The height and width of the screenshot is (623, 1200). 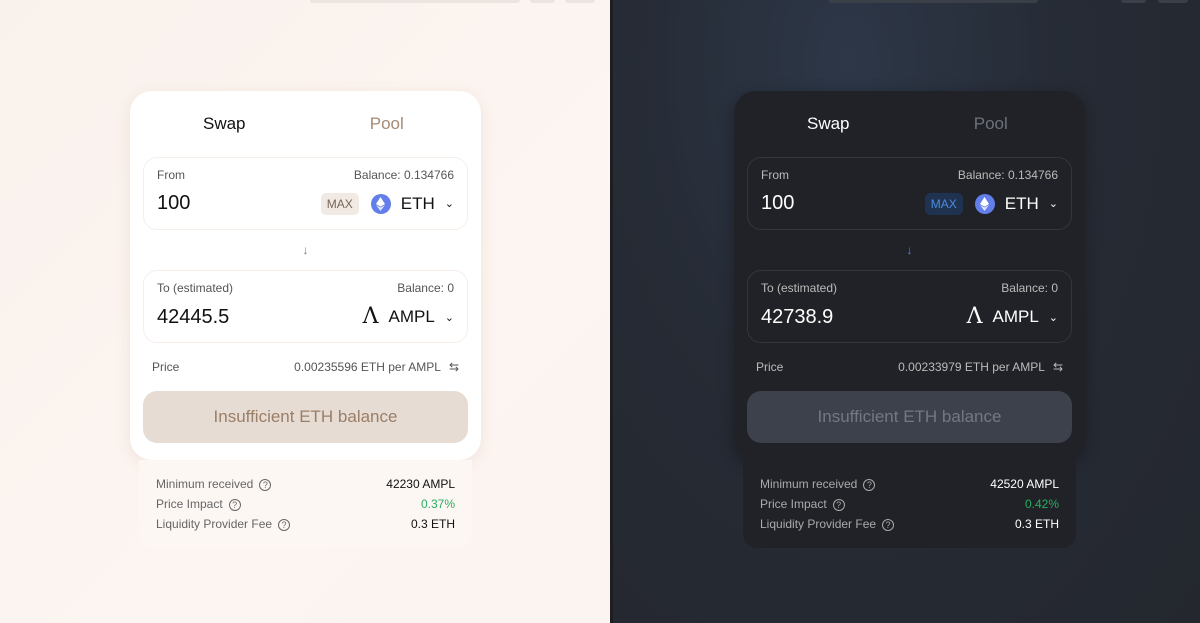 I want to click on detail-value: 0.42%, so click(x=1041, y=504).